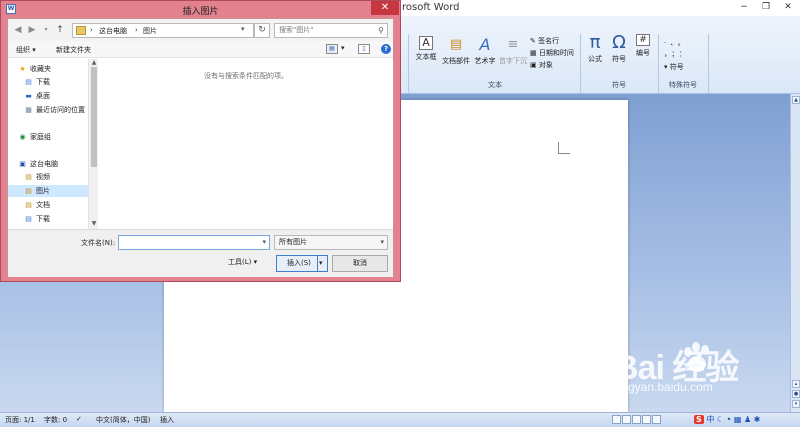  What do you see at coordinates (729, 419) in the screenshot?
I see `punctuation-icon: •` at bounding box center [729, 419].